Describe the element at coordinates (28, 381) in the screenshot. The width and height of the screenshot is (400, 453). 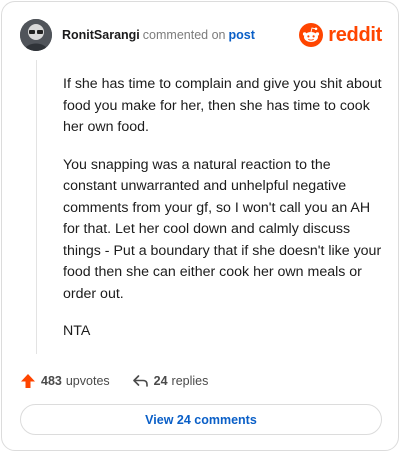
I see `upvote-arrow-icon` at that location.